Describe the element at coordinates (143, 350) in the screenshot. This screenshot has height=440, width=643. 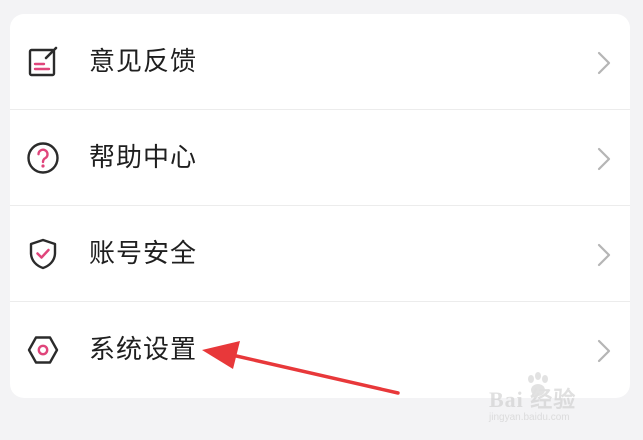
I see `menu-item-label: 系统设置` at that location.